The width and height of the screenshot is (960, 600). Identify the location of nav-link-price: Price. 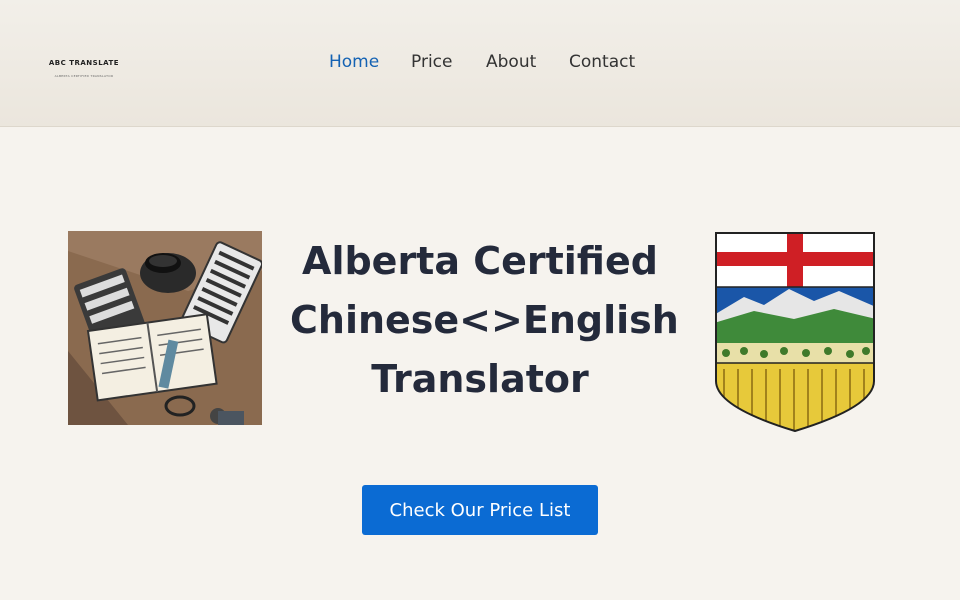
(431, 62).